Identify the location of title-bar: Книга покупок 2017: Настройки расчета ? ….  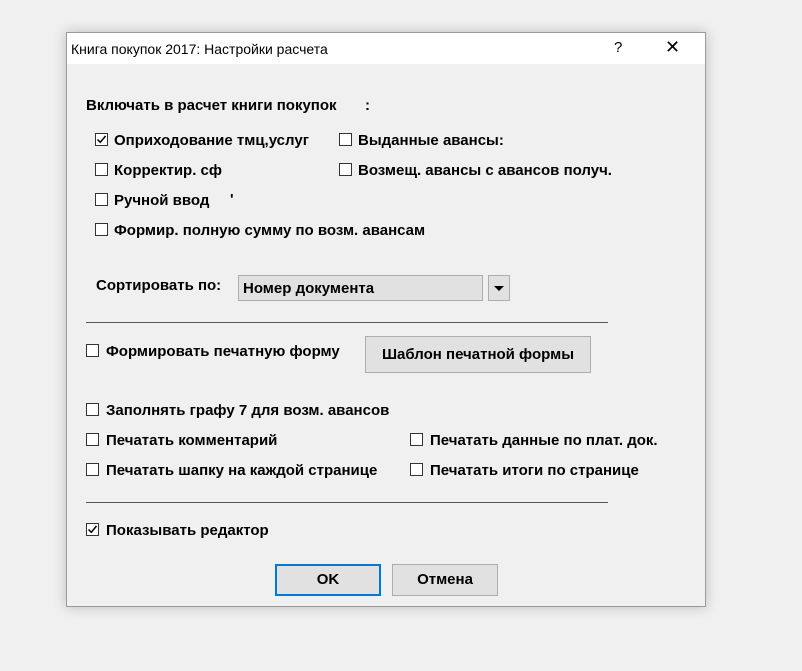
(386, 48).